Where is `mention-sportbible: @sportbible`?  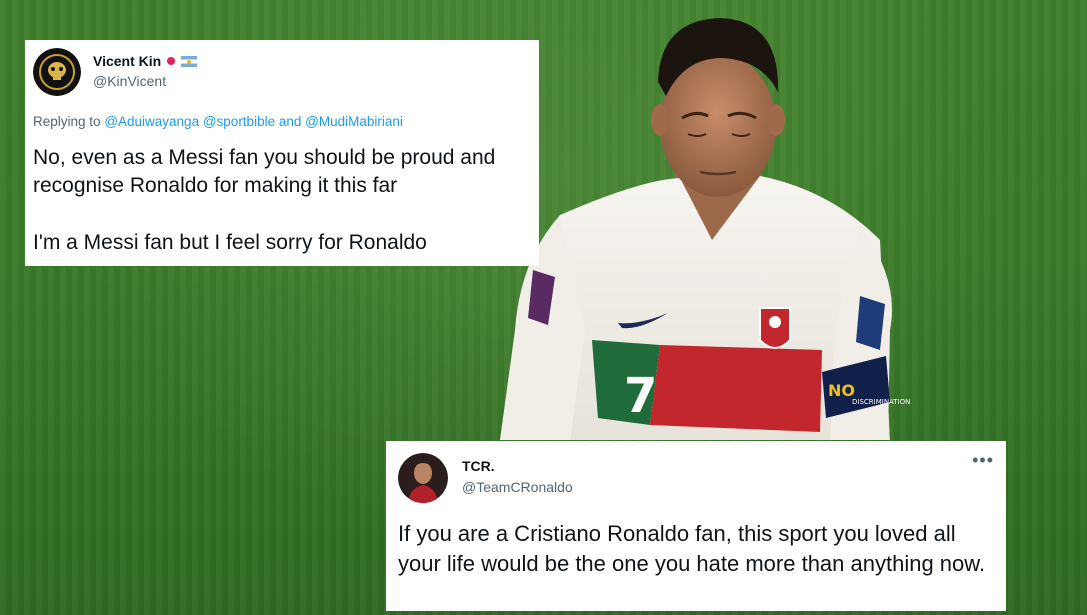 mention-sportbible: @sportbible is located at coordinates (239, 121).